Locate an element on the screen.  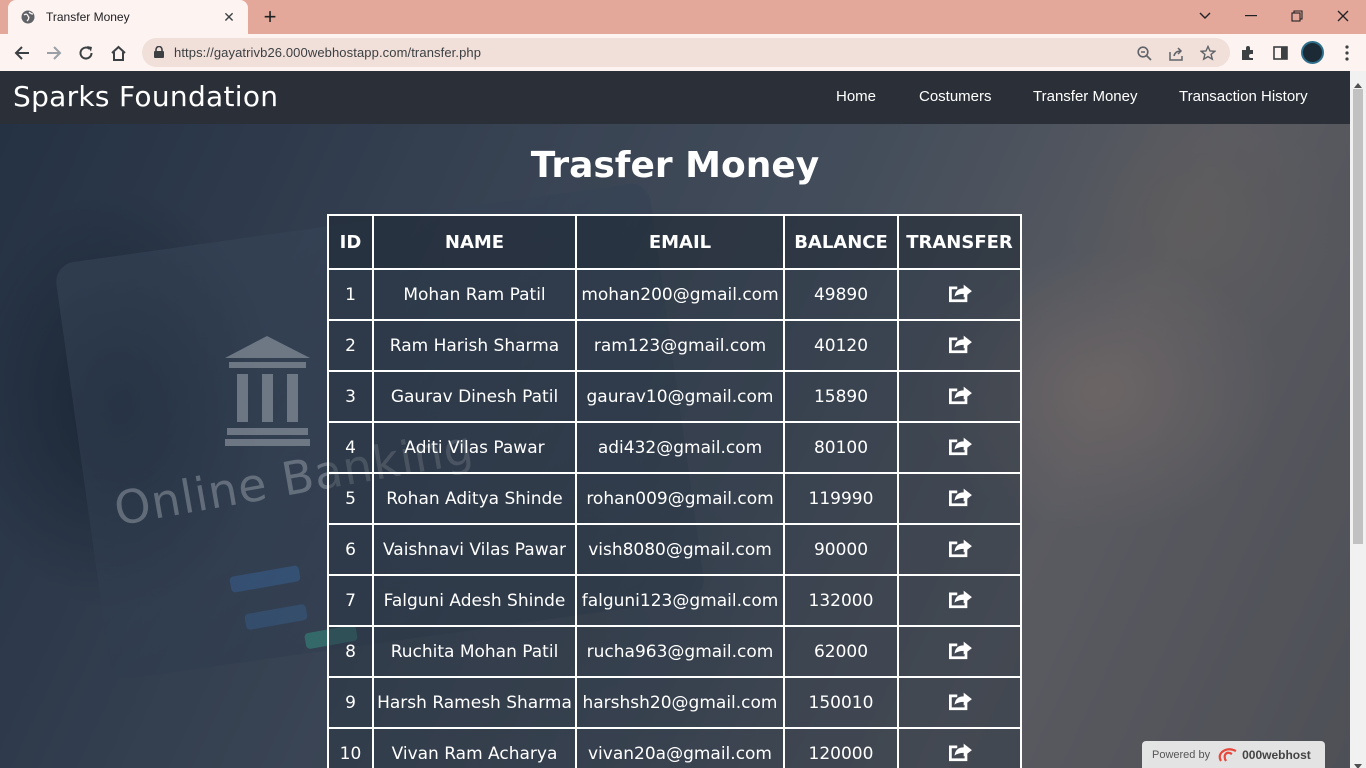
cell-email: falguni123@gmail.com is located at coordinates (680, 600).